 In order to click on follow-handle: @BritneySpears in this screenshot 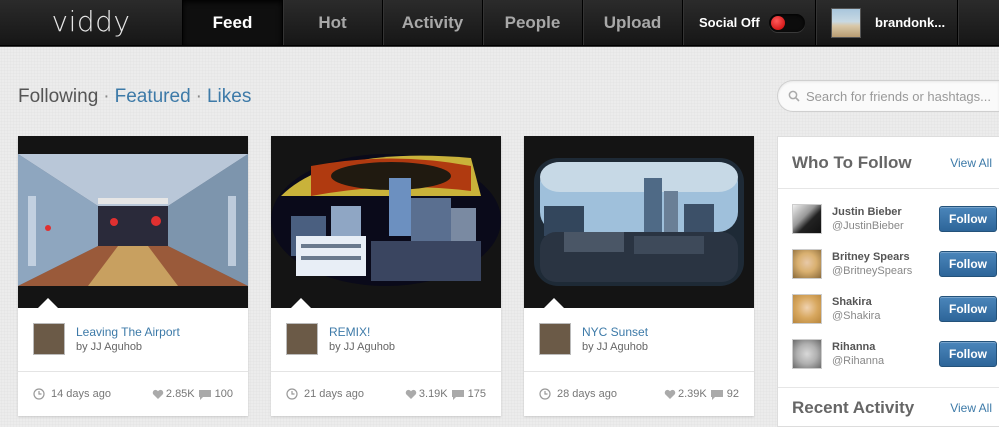, I will do `click(872, 271)`.